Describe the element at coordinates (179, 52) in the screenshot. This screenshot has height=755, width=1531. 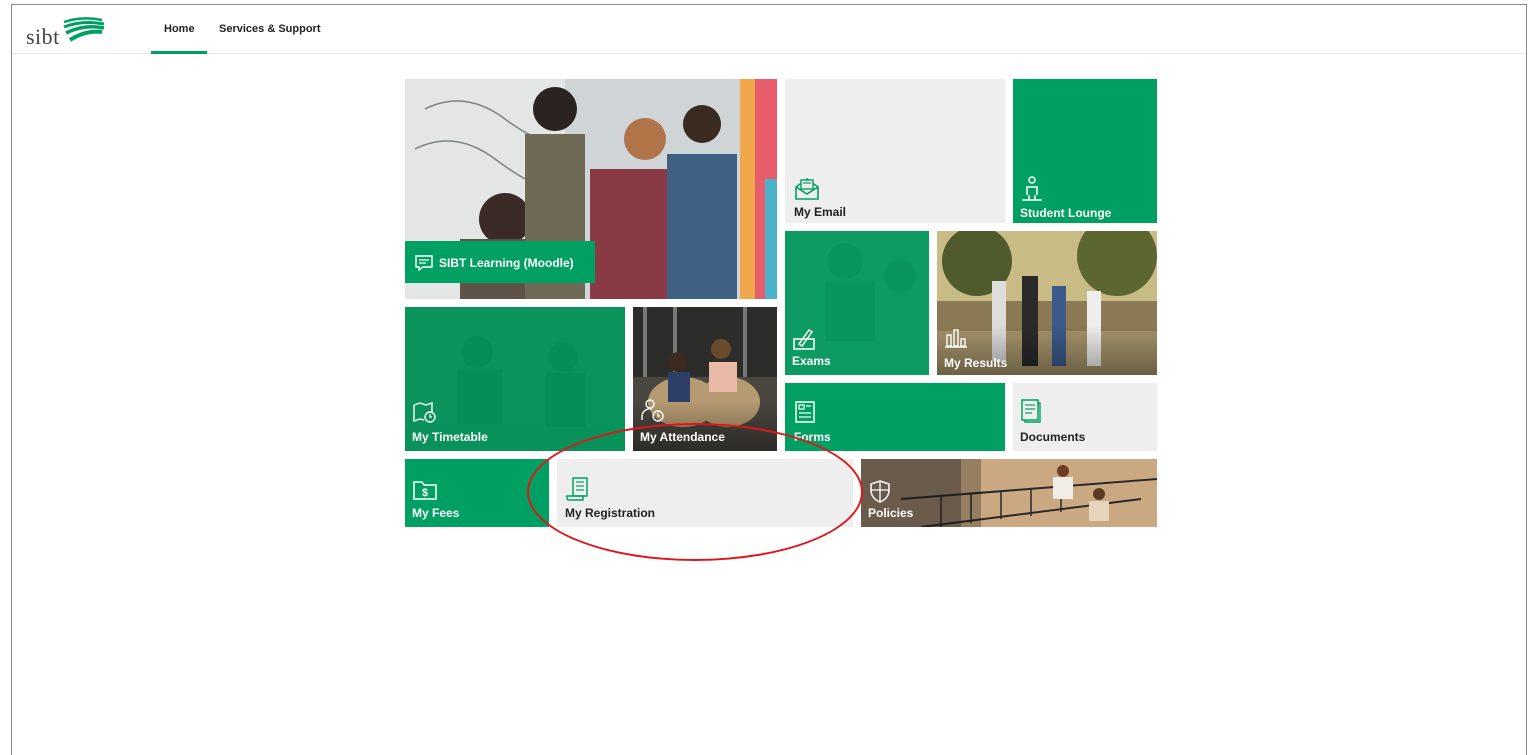
I see `active-nav-indicator` at that location.